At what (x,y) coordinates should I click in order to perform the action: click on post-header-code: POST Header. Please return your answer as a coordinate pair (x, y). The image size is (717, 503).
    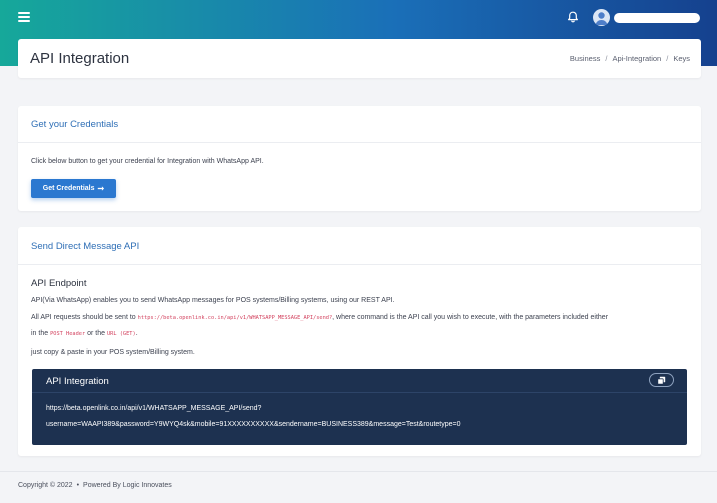
    Looking at the image, I should click on (68, 334).